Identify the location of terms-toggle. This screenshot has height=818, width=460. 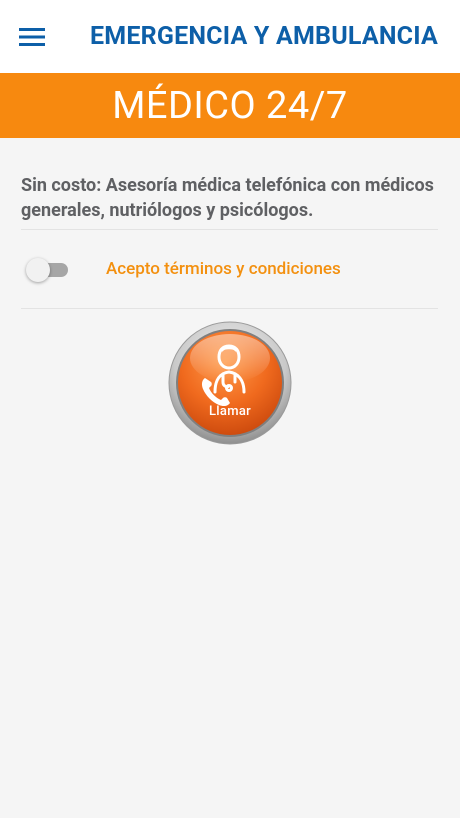
(47, 270).